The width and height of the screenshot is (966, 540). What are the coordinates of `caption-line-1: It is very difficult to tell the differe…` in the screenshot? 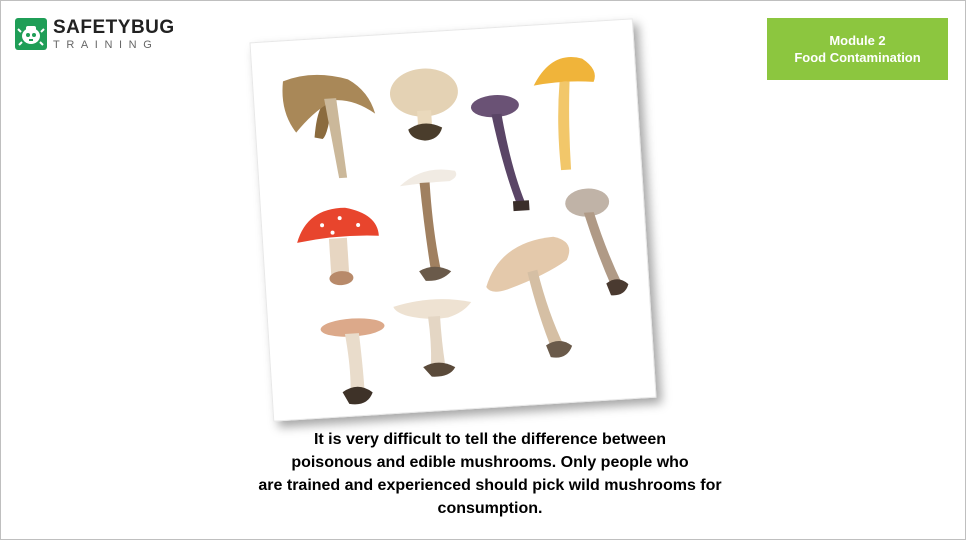 It's located at (490, 439).